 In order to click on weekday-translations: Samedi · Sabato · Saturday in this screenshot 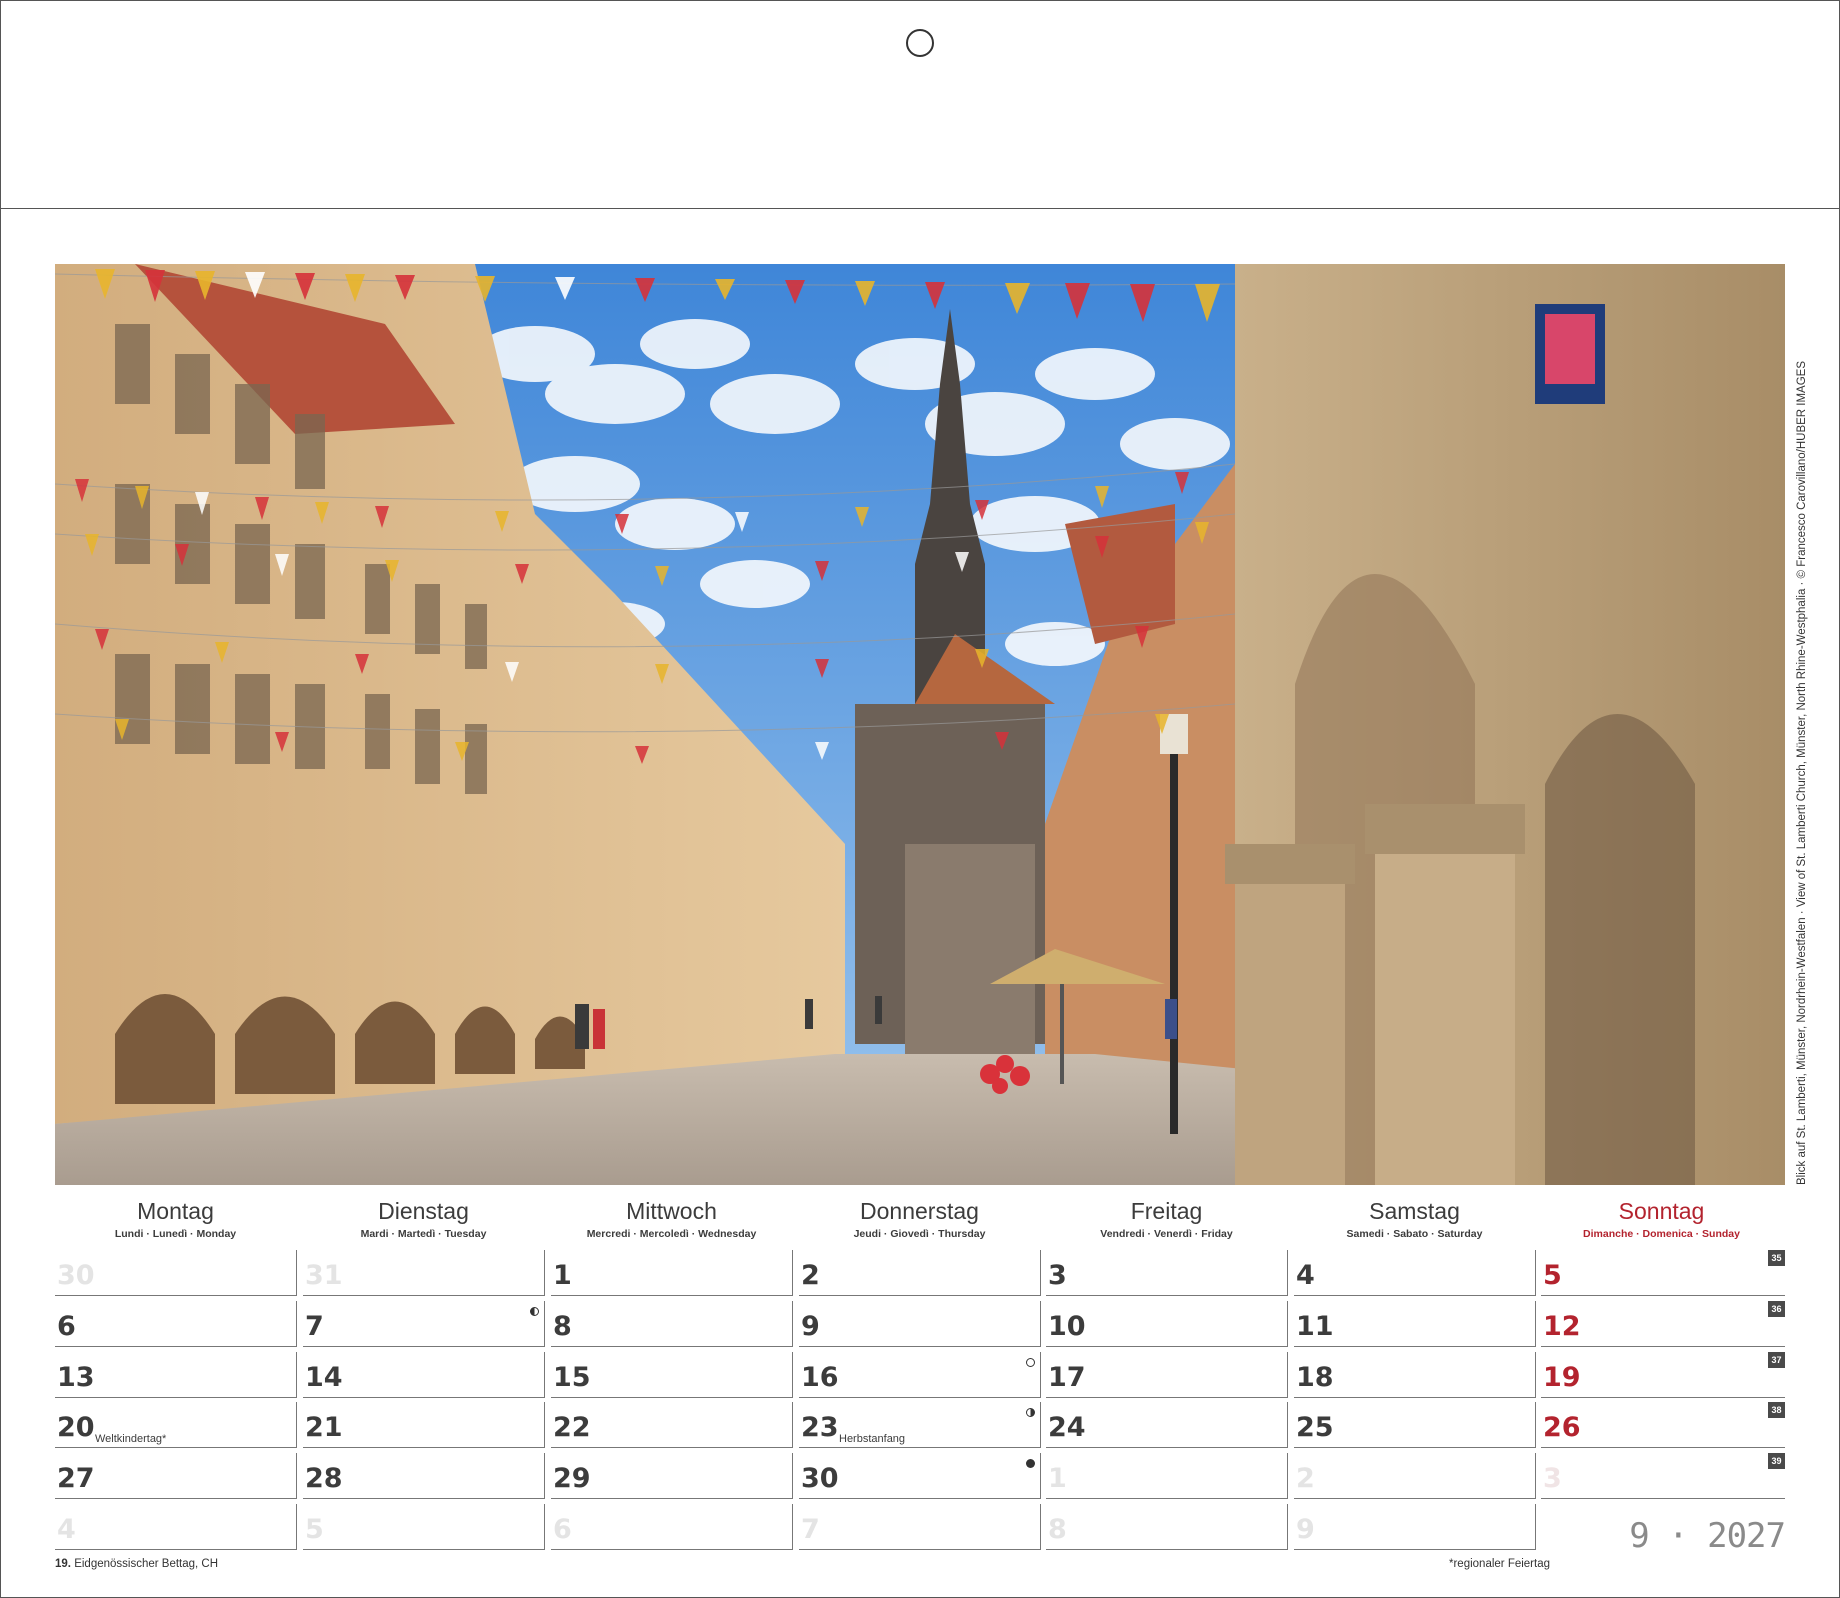, I will do `click(1414, 1234)`.